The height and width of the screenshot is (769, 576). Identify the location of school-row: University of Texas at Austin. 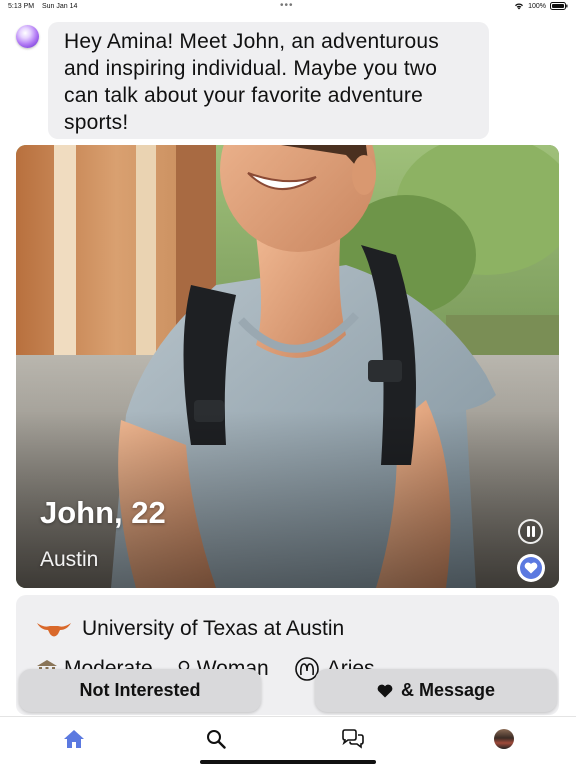
(190, 629).